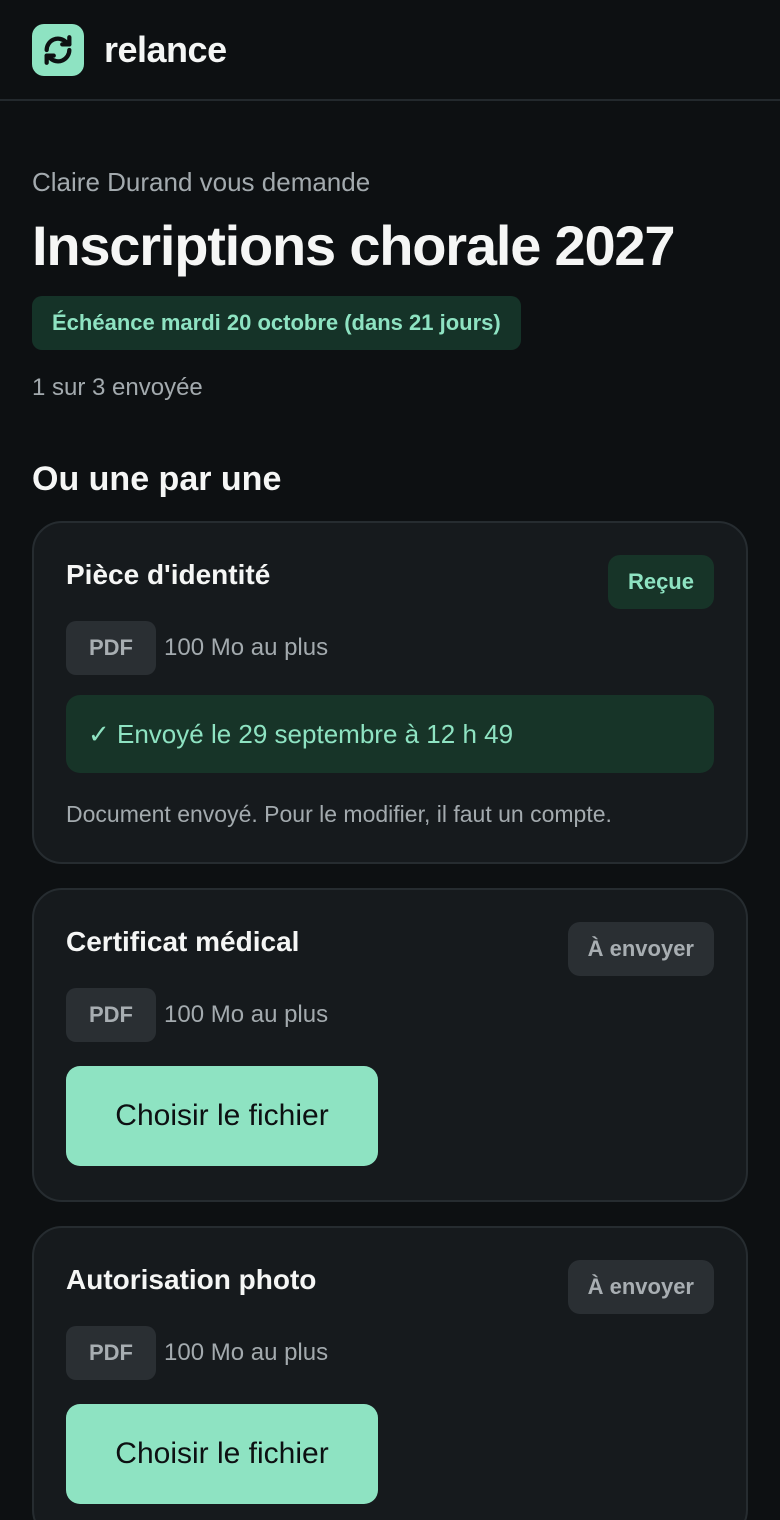 The image size is (780, 1520). I want to click on document-title: Certificat médical, so click(183, 941).